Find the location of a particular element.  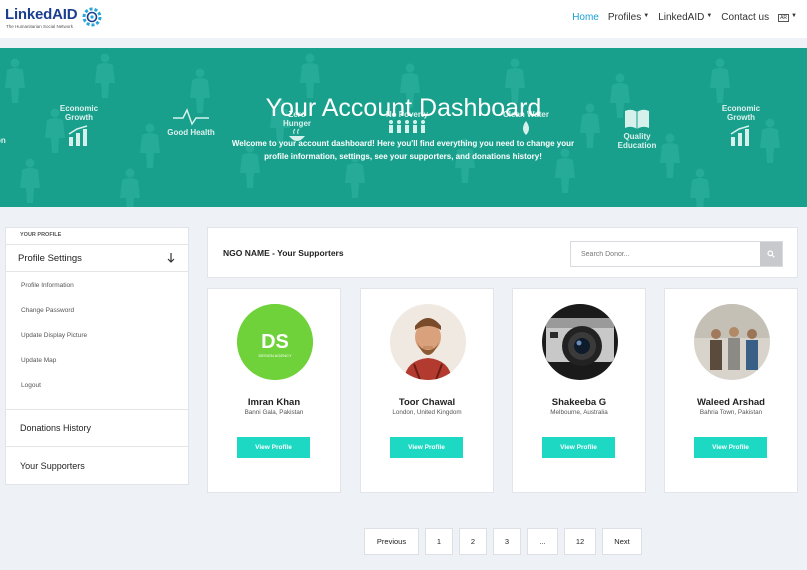

logo-text-linked: Linked is located at coordinates (29, 14).